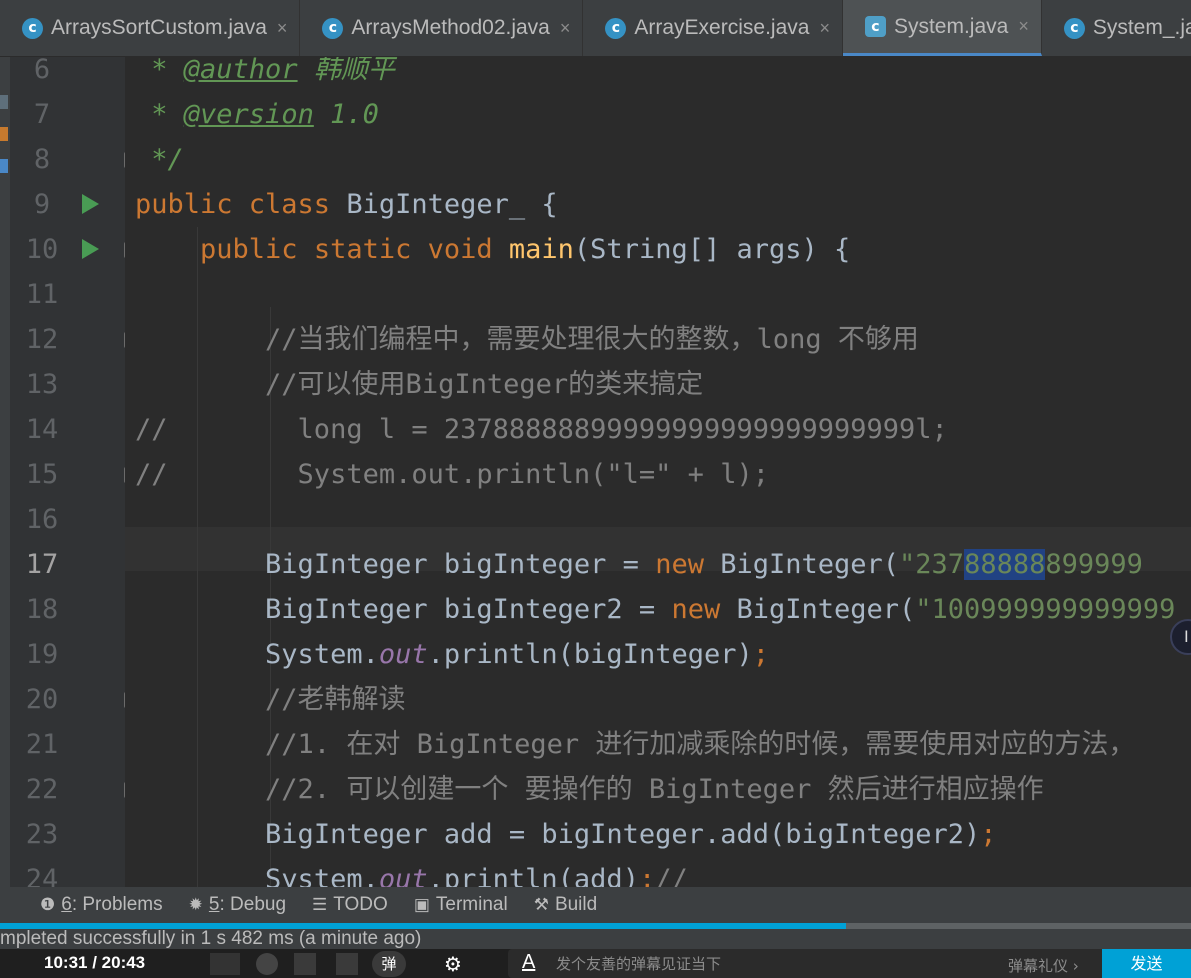 The height and width of the screenshot is (978, 1191). I want to click on code-token: 韩顺平, so click(346, 71).